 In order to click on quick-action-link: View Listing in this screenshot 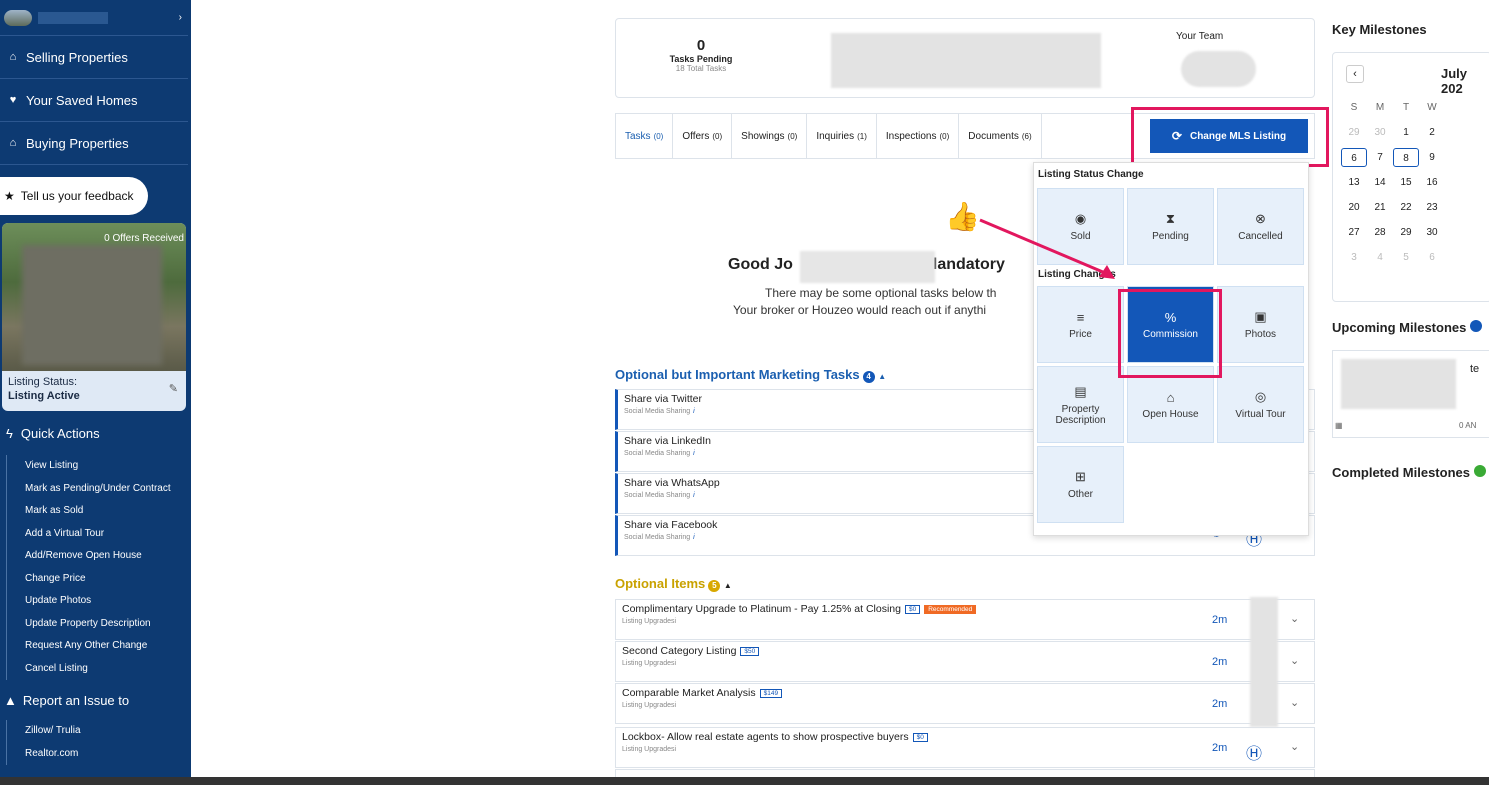, I will do `click(106, 466)`.